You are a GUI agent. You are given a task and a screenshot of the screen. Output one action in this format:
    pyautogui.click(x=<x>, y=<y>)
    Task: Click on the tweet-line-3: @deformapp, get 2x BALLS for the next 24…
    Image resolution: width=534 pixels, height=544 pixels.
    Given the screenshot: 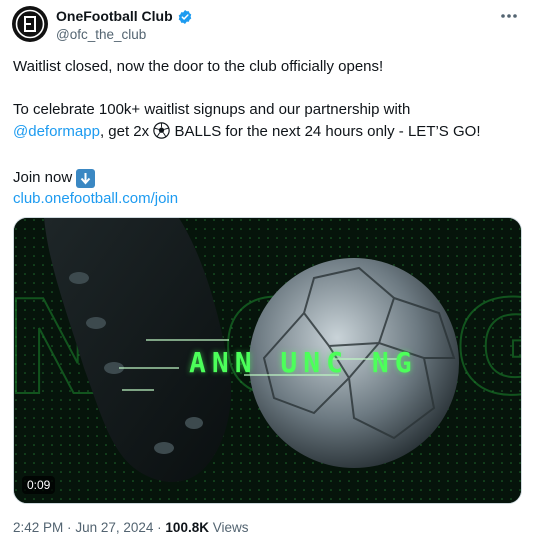 What is the action you would take?
    pyautogui.click(x=268, y=133)
    